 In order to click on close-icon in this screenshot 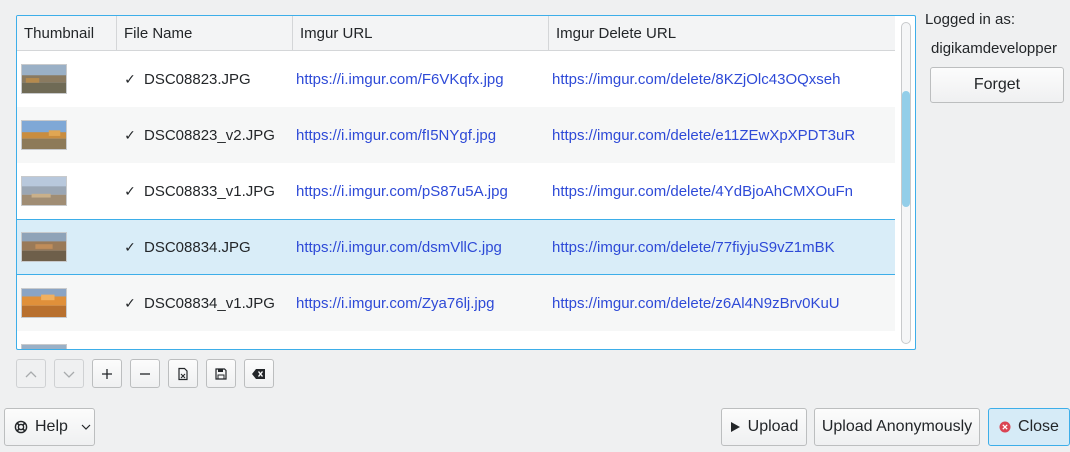, I will do `click(1005, 427)`.